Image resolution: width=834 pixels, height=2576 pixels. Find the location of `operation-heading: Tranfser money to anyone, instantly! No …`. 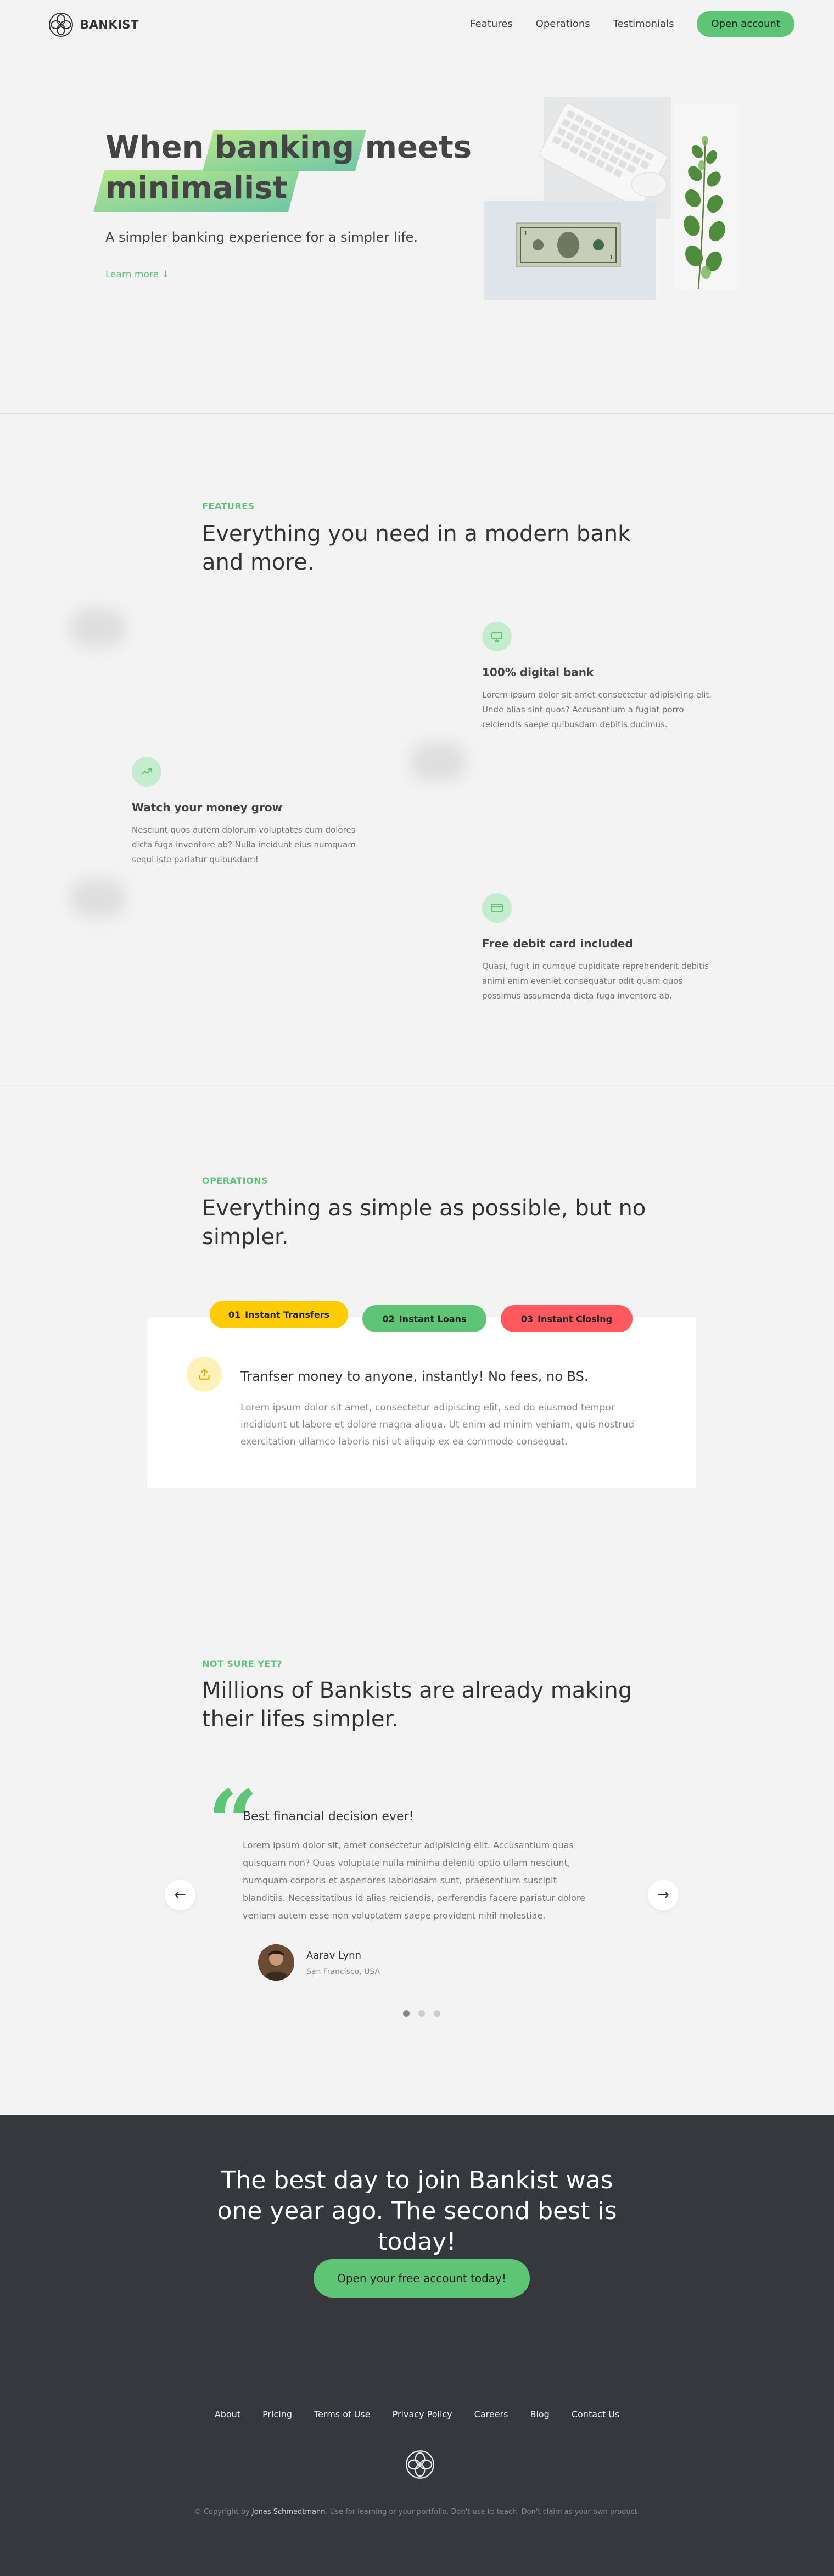

operation-heading: Tranfser money to anyone, instantly! No … is located at coordinates (414, 1376).